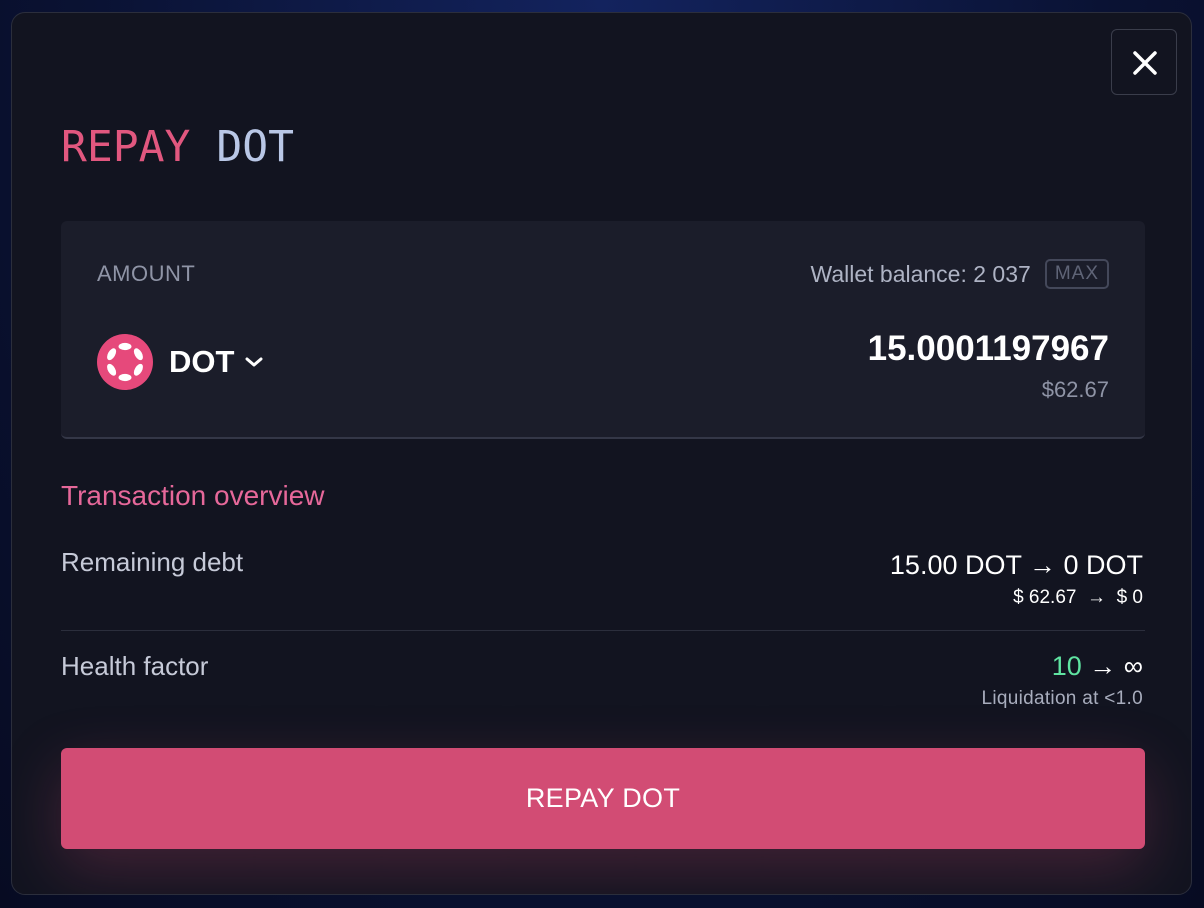 The image size is (1204, 908). I want to click on row-divider, so click(603, 630).